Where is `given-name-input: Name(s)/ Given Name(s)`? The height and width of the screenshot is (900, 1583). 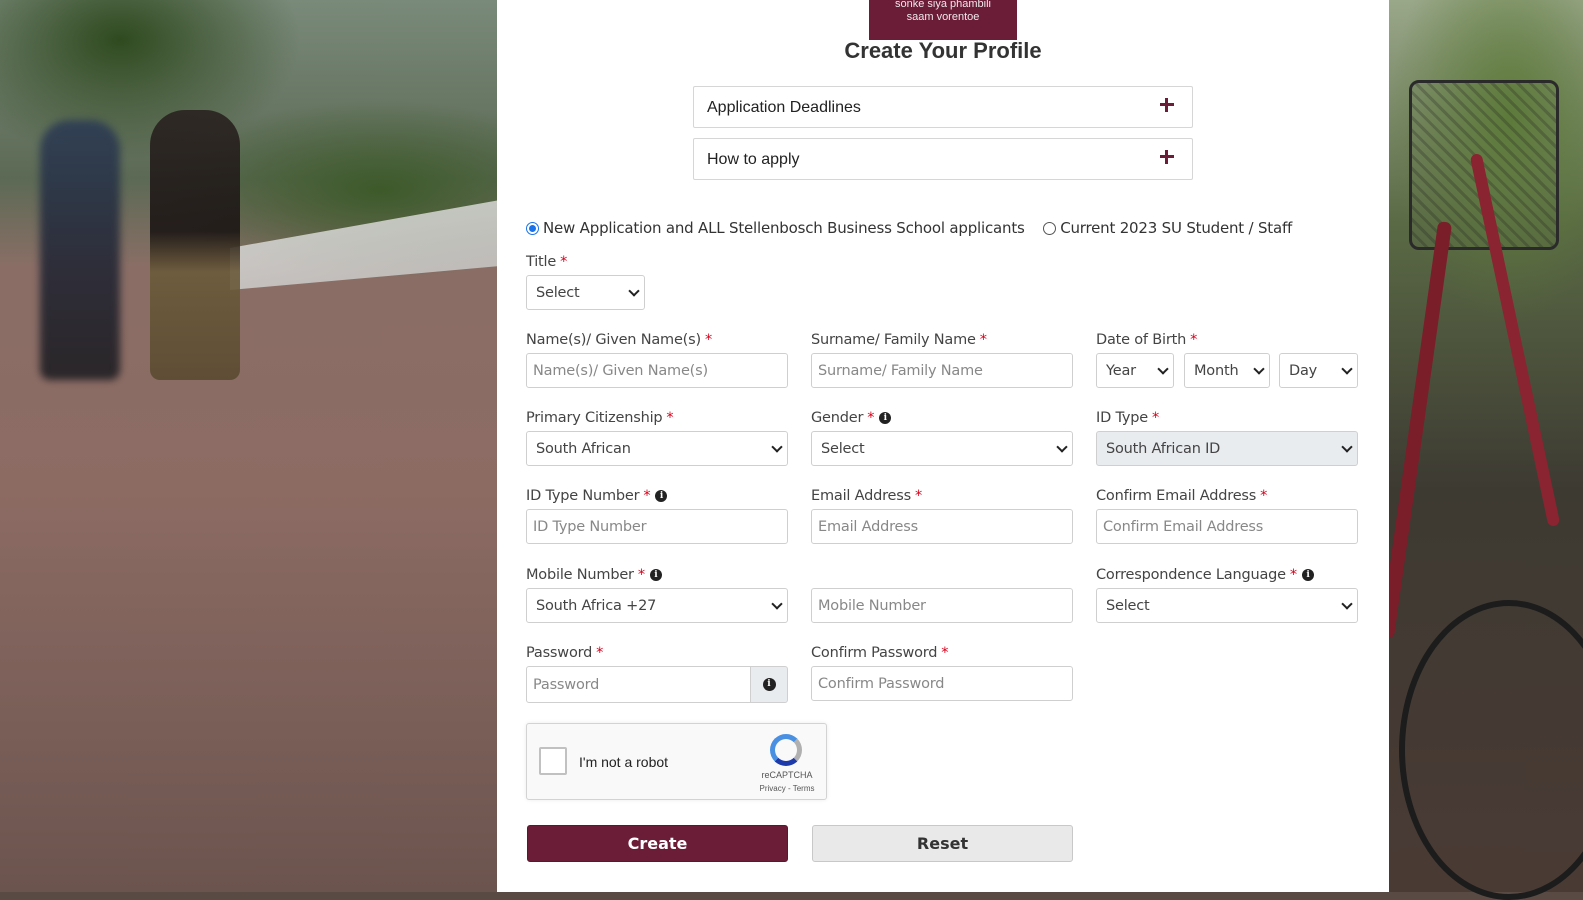 given-name-input: Name(s)/ Given Name(s) is located at coordinates (657, 370).